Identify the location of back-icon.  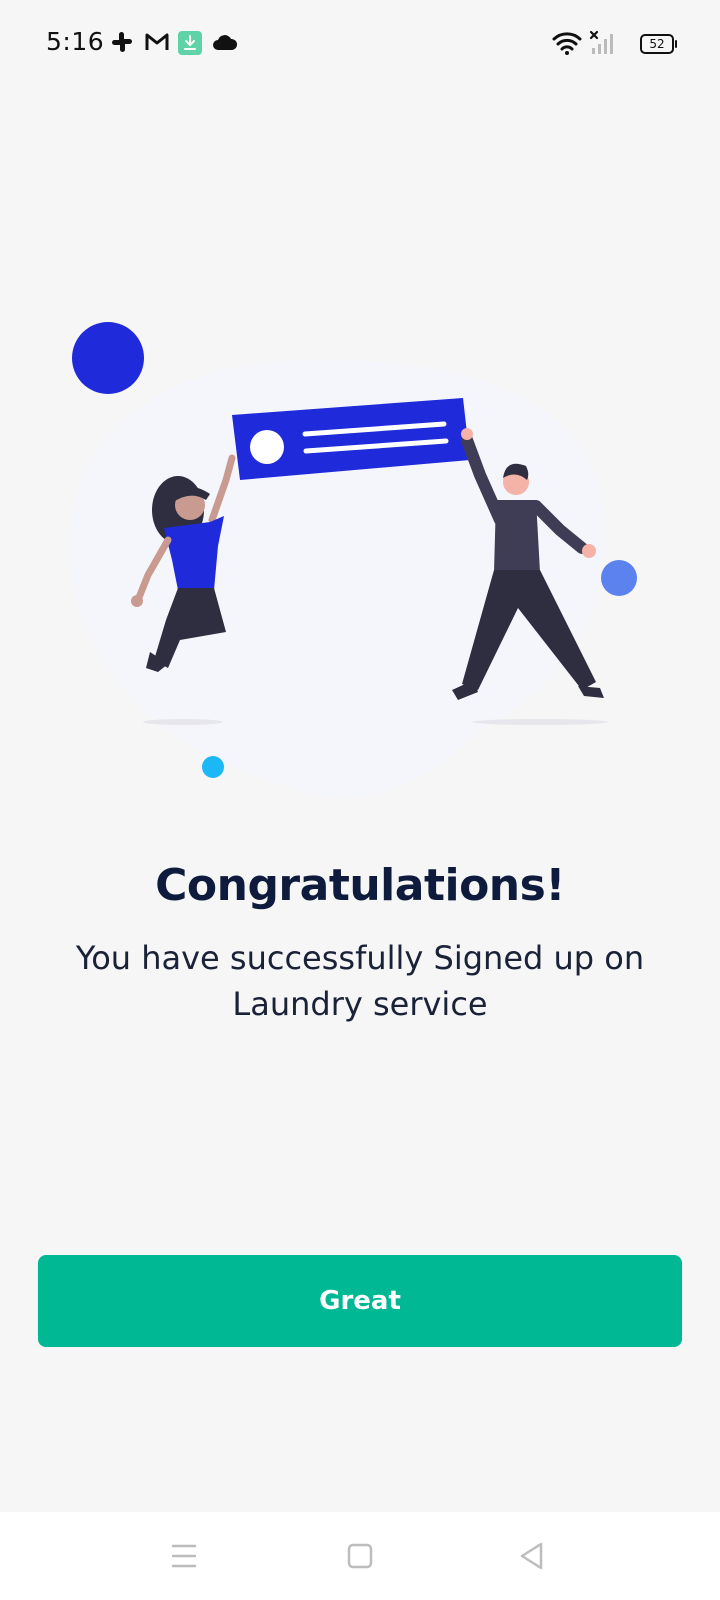
(532, 1556).